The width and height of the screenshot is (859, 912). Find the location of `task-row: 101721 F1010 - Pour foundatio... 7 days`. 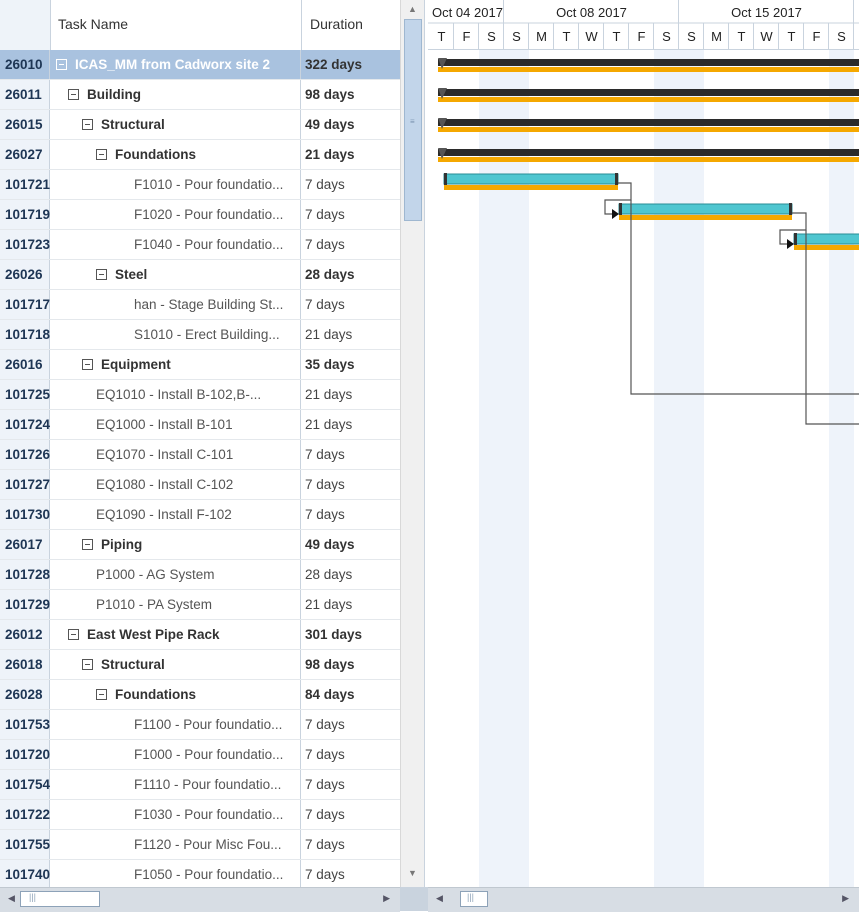

task-row: 101721 F1010 - Pour foundatio... 7 days is located at coordinates (200, 185).